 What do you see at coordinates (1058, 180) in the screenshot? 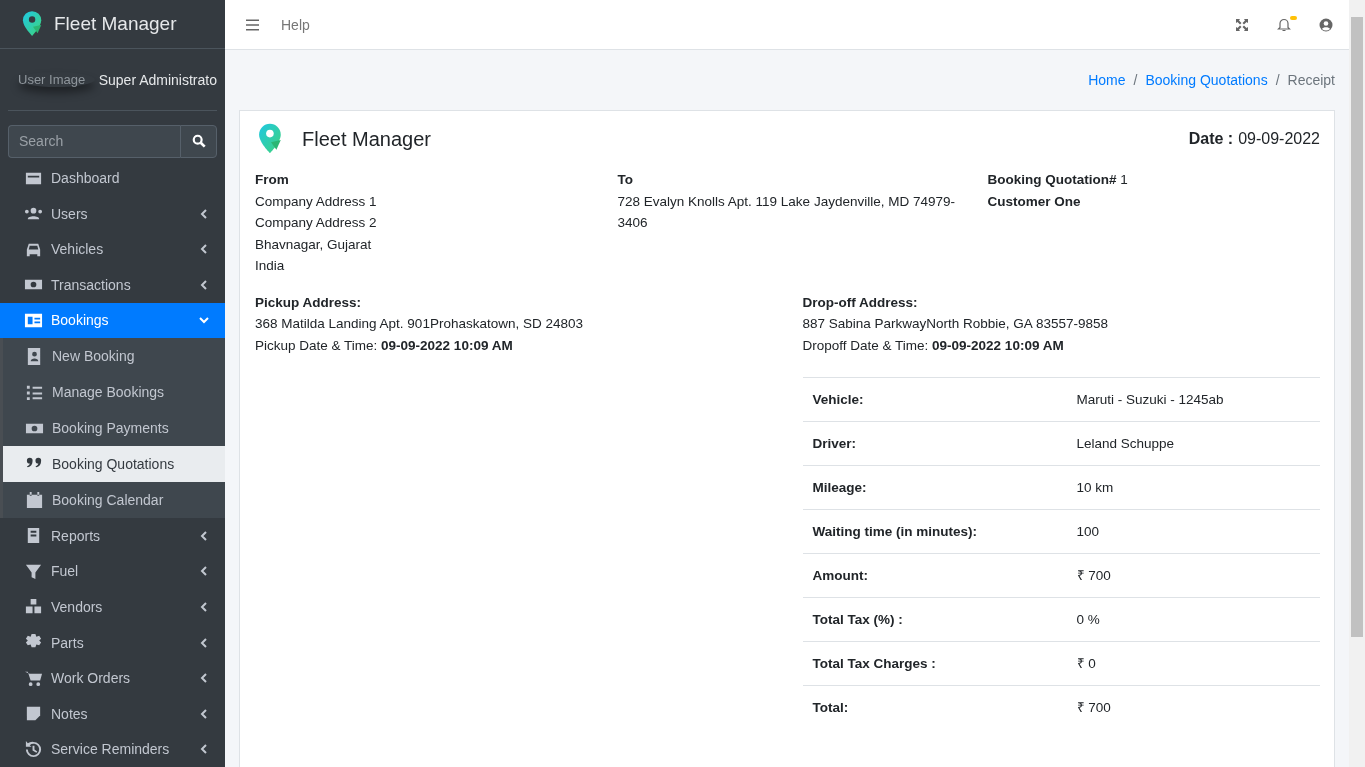
I see `quotation-number: Booking Quotation# 1` at bounding box center [1058, 180].